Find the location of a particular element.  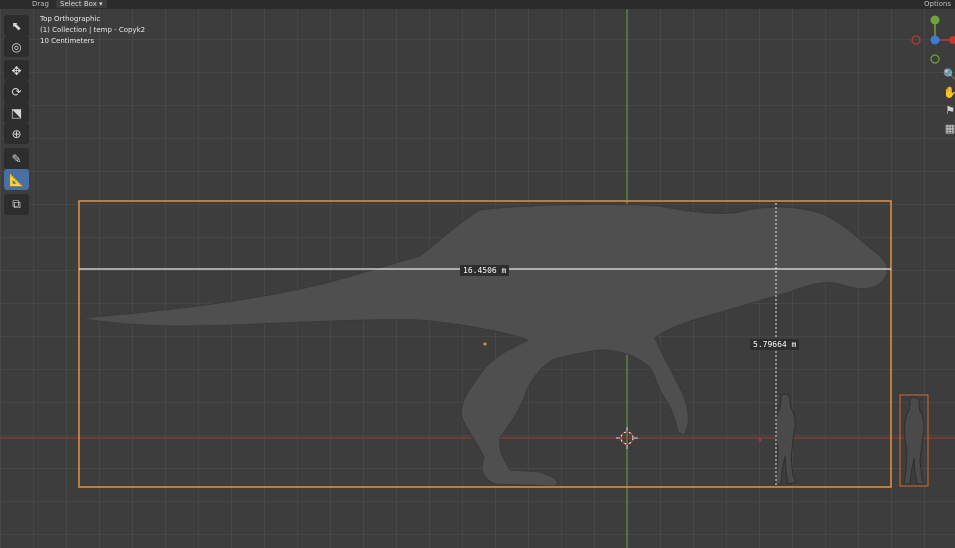

gizmo-y-axis is located at coordinates (935, 20).